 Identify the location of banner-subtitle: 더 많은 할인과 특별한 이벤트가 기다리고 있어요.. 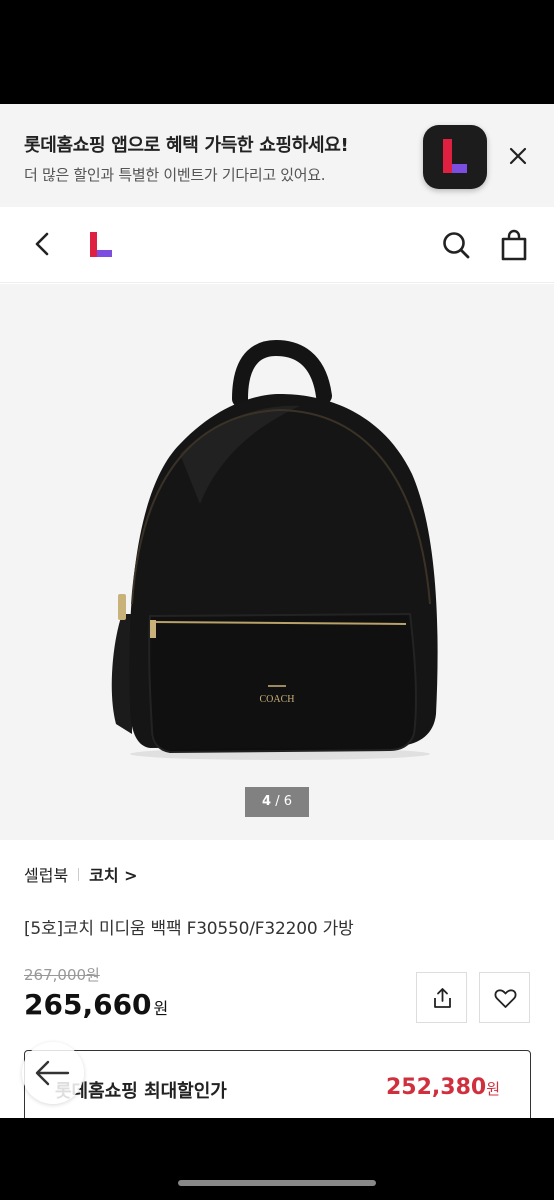
(175, 175).